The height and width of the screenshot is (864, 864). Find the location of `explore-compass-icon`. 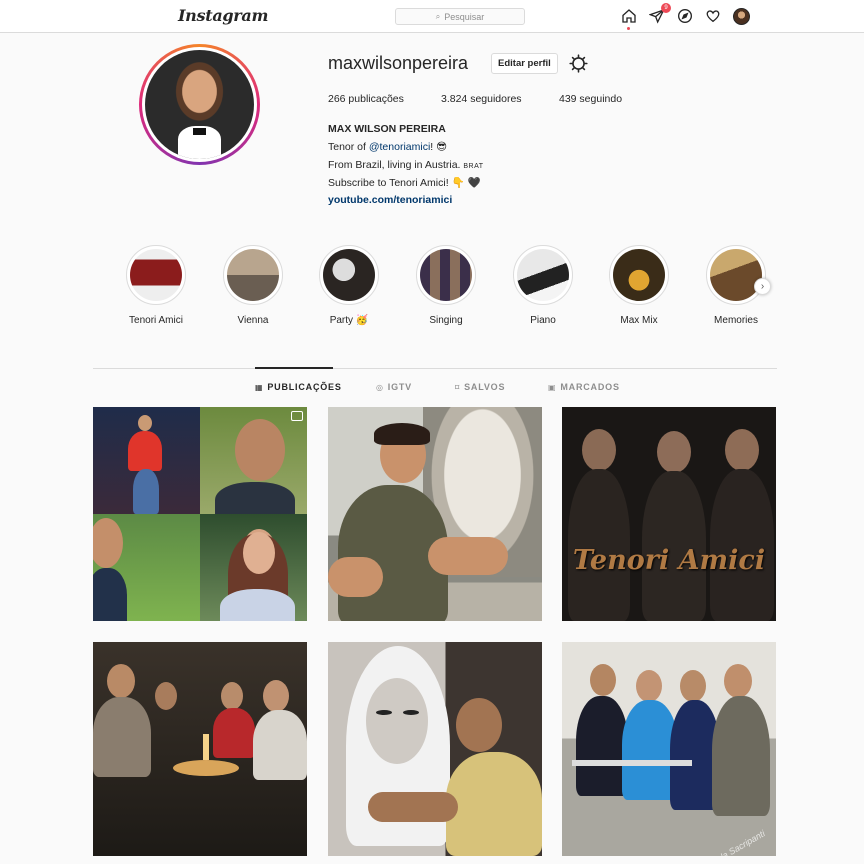

explore-compass-icon is located at coordinates (685, 16).